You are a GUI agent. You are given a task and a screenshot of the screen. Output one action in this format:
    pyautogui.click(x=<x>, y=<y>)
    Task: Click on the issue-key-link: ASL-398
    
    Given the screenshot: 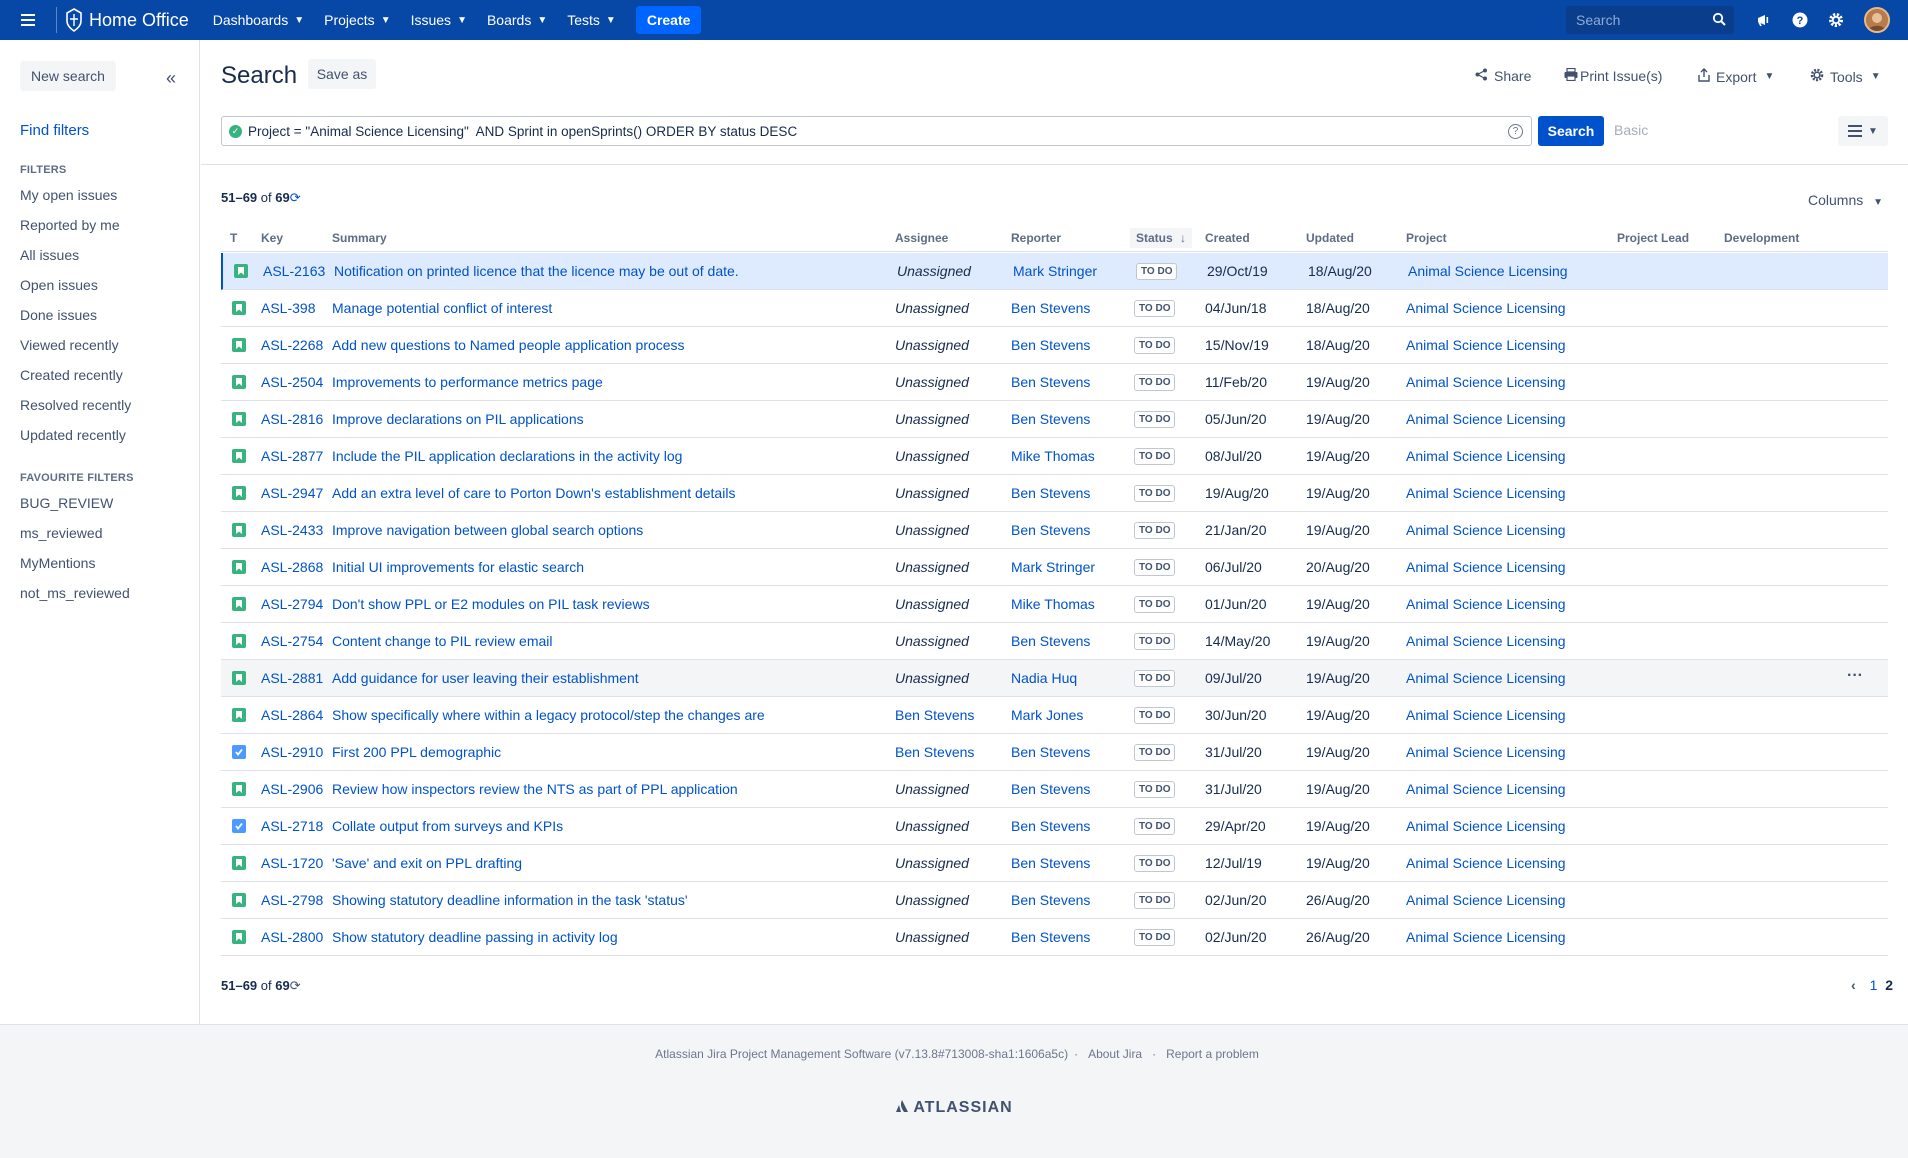 What is the action you would take?
    pyautogui.click(x=288, y=308)
    